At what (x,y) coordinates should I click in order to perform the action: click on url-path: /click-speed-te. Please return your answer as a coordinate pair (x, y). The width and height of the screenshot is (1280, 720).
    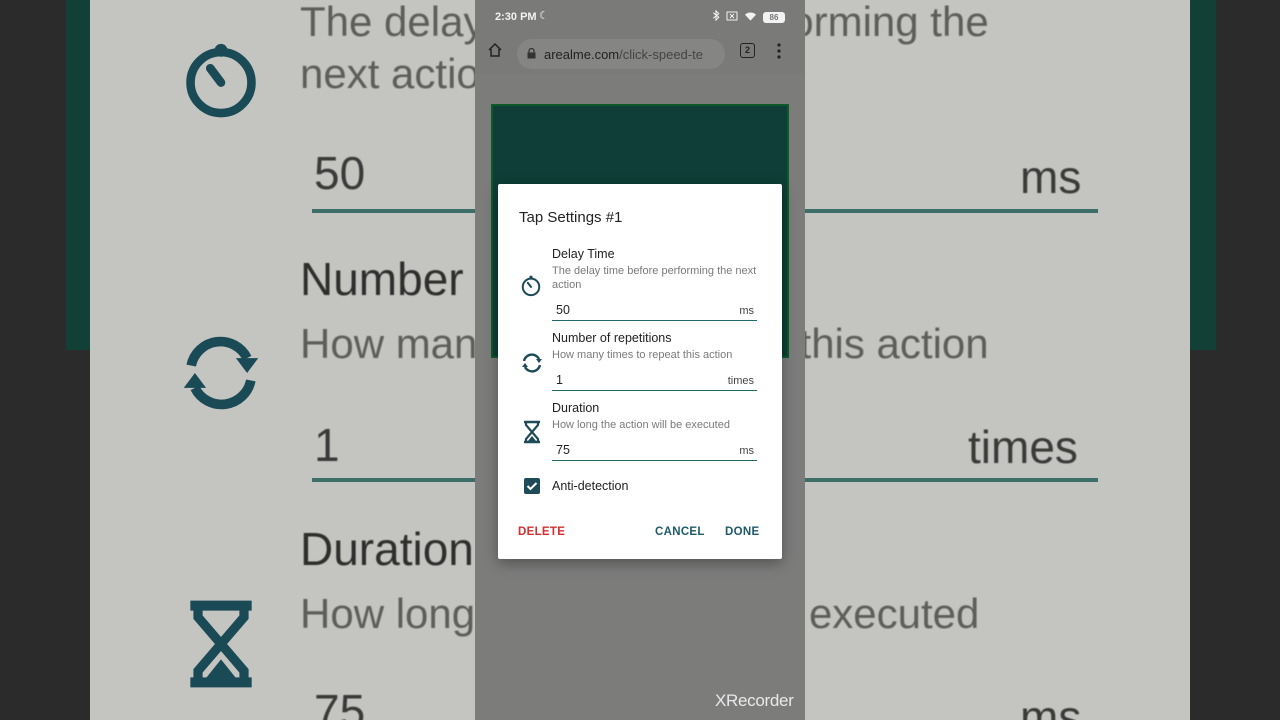
    Looking at the image, I should click on (661, 54).